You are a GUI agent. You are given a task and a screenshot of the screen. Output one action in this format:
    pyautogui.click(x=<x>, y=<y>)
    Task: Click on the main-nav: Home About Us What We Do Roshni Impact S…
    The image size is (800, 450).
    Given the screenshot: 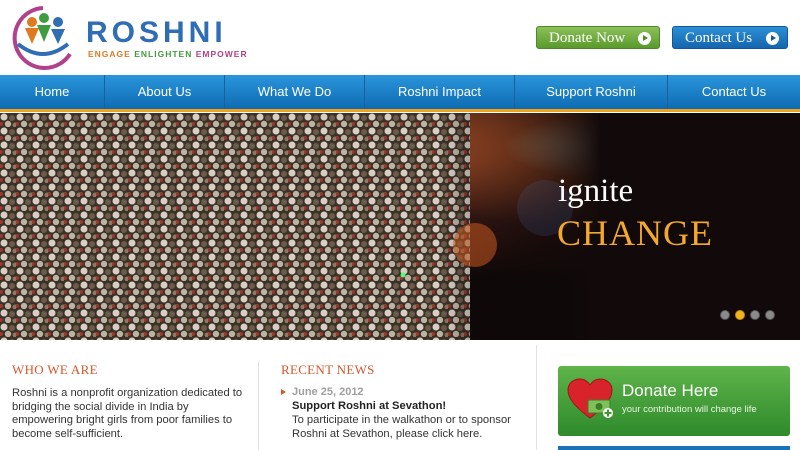 What is the action you would take?
    pyautogui.click(x=400, y=93)
    